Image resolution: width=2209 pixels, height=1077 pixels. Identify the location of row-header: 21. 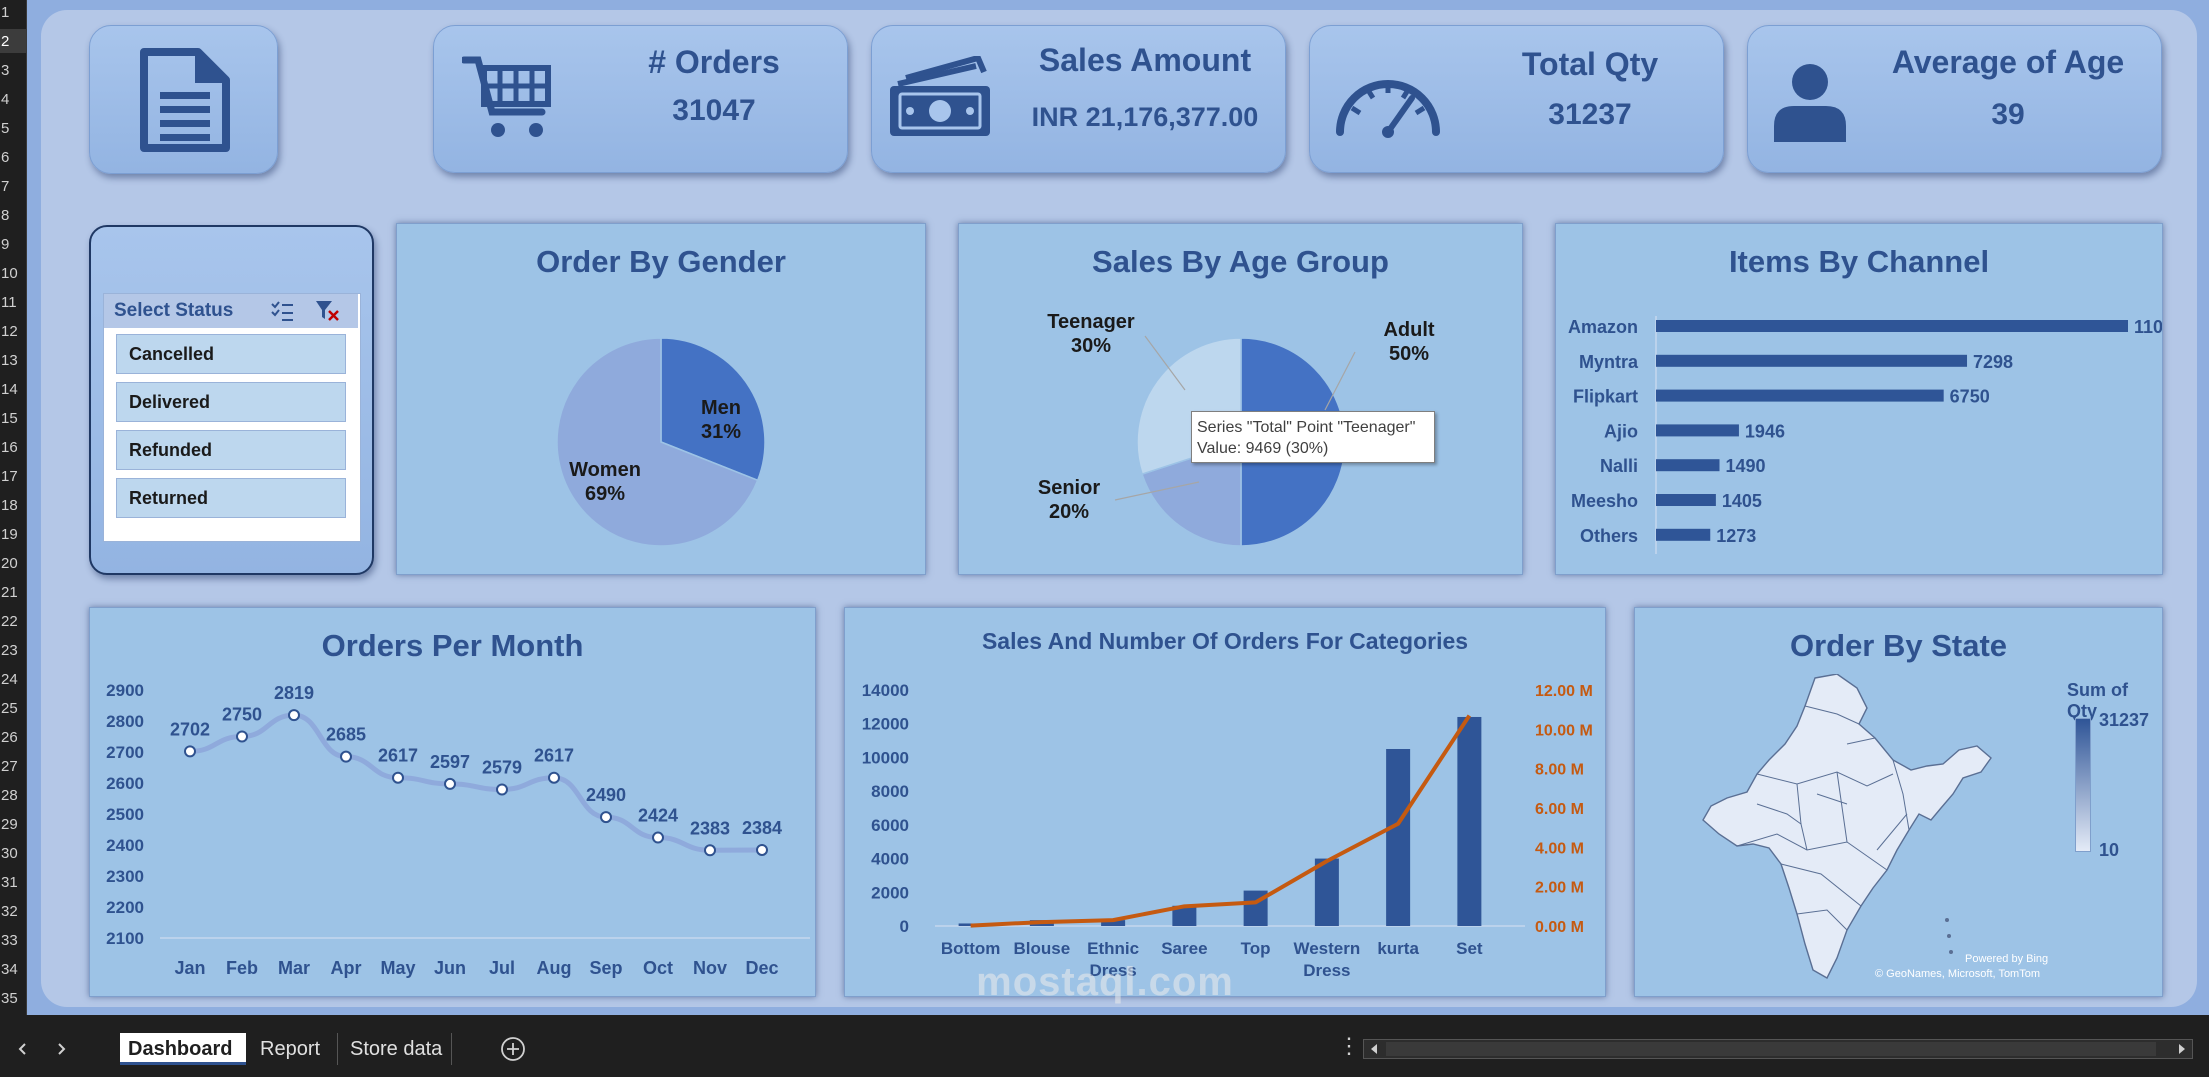
(13, 592).